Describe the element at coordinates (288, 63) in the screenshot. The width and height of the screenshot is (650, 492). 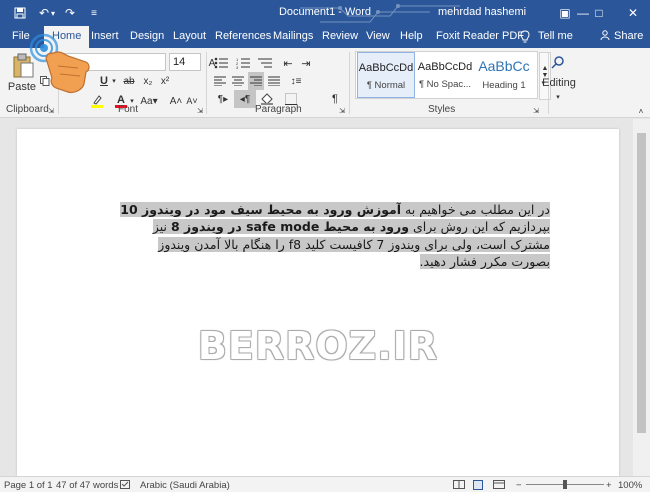
I see `decrease-indent-icon: ⇤` at that location.